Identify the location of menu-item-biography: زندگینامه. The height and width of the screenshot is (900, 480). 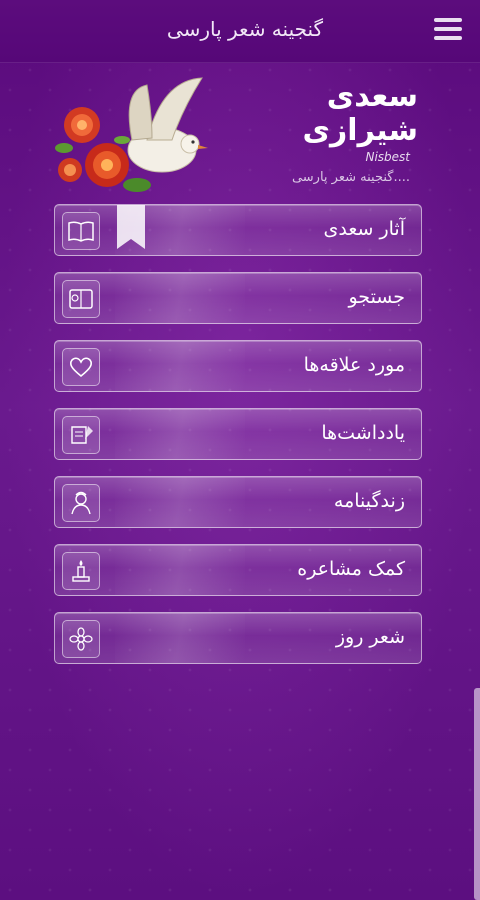
(238, 502).